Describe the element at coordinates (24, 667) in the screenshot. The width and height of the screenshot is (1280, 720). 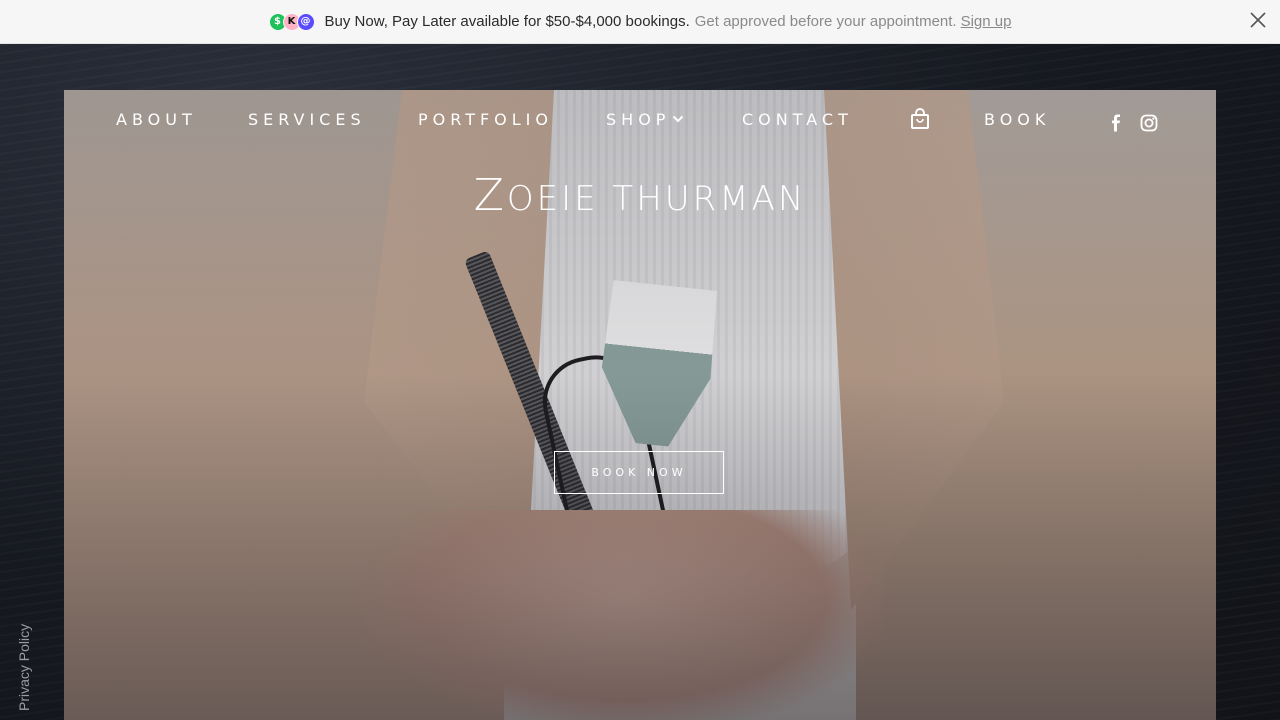
I see `privacy-policy-link: Privacy Policy` at that location.